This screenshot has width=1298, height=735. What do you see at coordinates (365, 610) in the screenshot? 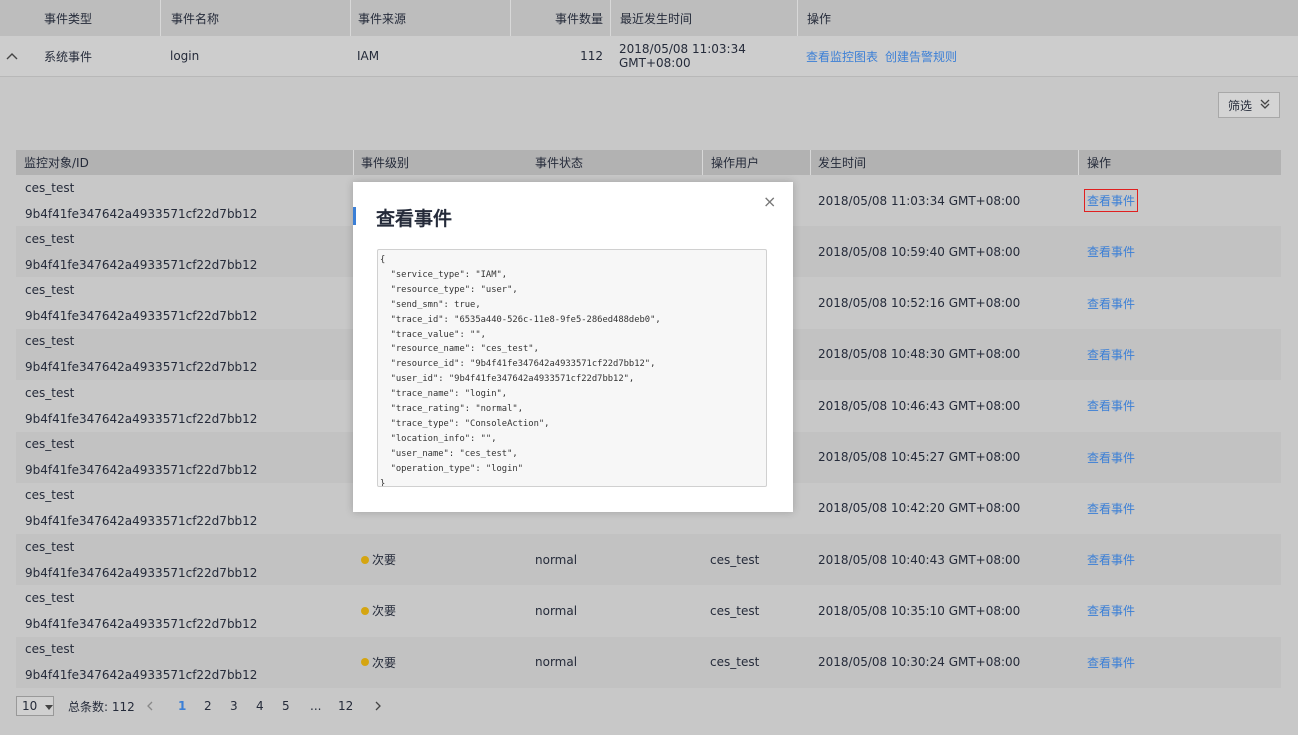
I see `minor-level-dot-icon` at bounding box center [365, 610].